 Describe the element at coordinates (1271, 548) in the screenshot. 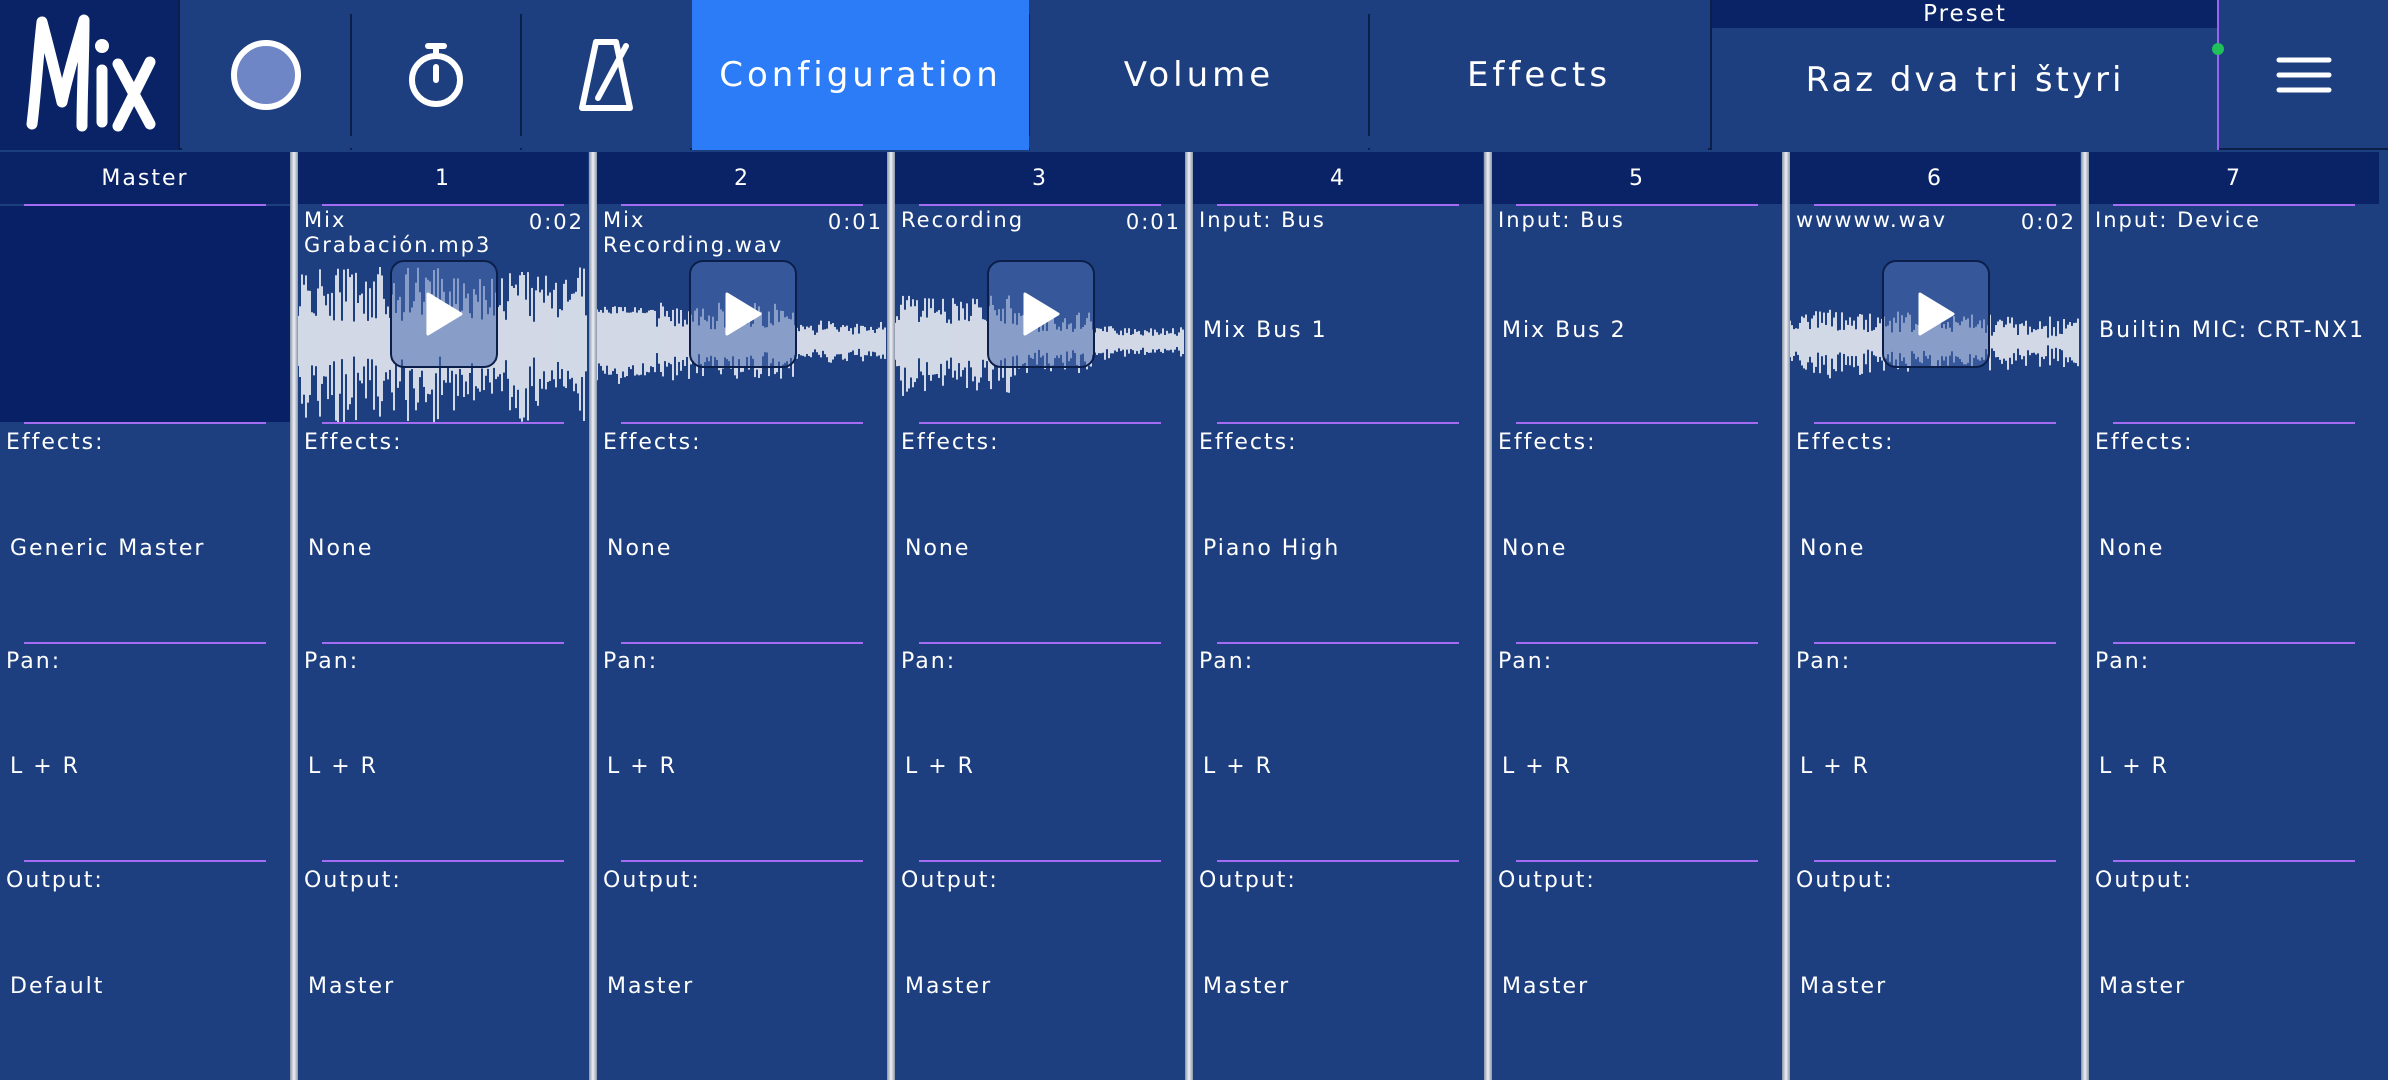

I see `effects-value: Piano High` at that location.